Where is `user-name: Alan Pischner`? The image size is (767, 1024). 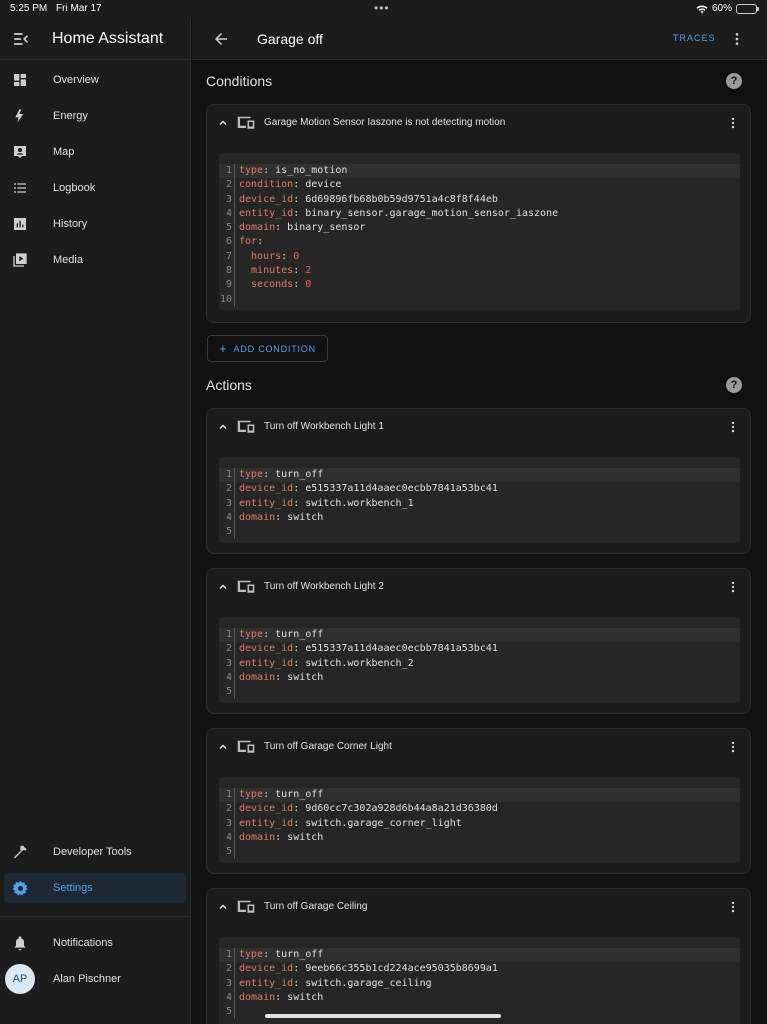
user-name: Alan Pischner is located at coordinates (87, 979).